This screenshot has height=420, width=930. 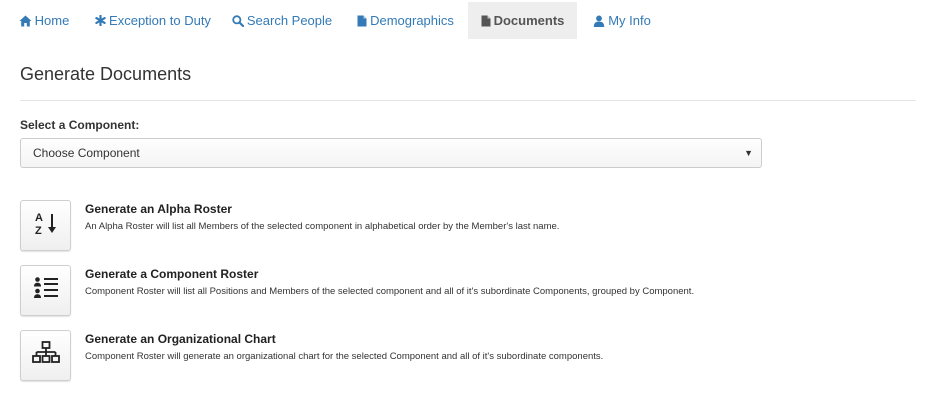 What do you see at coordinates (529, 20) in the screenshot?
I see `nav-tab-label: Documents` at bounding box center [529, 20].